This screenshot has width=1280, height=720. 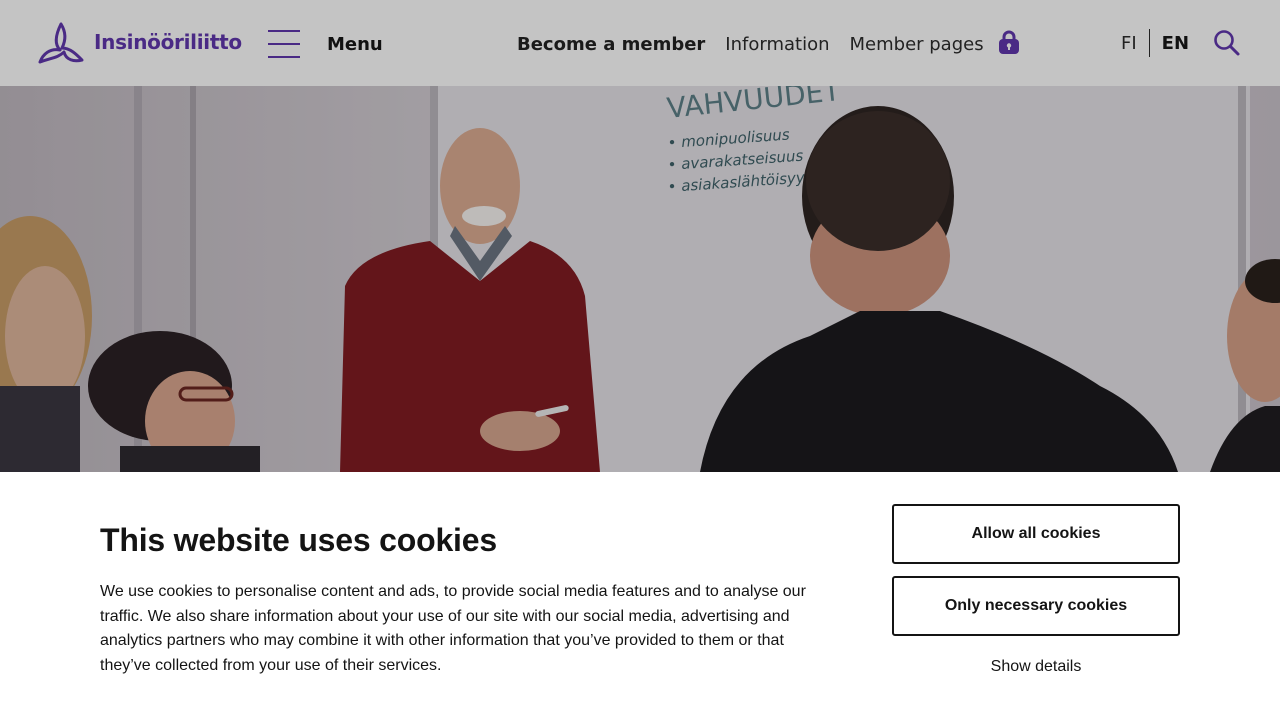 I want to click on menu-label: Menu, so click(x=355, y=44).